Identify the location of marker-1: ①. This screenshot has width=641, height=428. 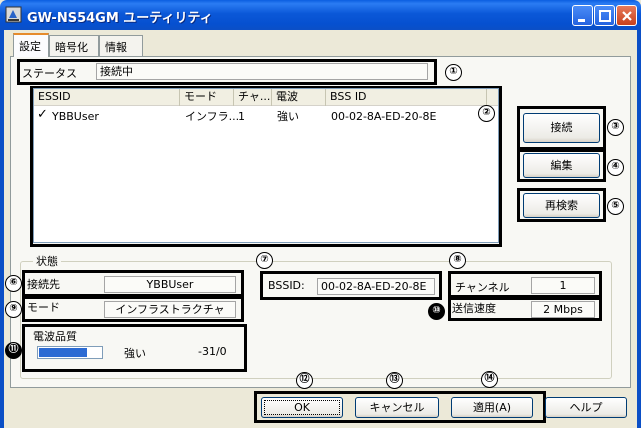
(453, 72).